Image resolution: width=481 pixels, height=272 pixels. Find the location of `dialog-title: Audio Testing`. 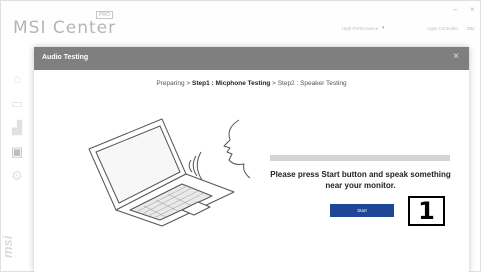

dialog-title: Audio Testing is located at coordinates (65, 57).